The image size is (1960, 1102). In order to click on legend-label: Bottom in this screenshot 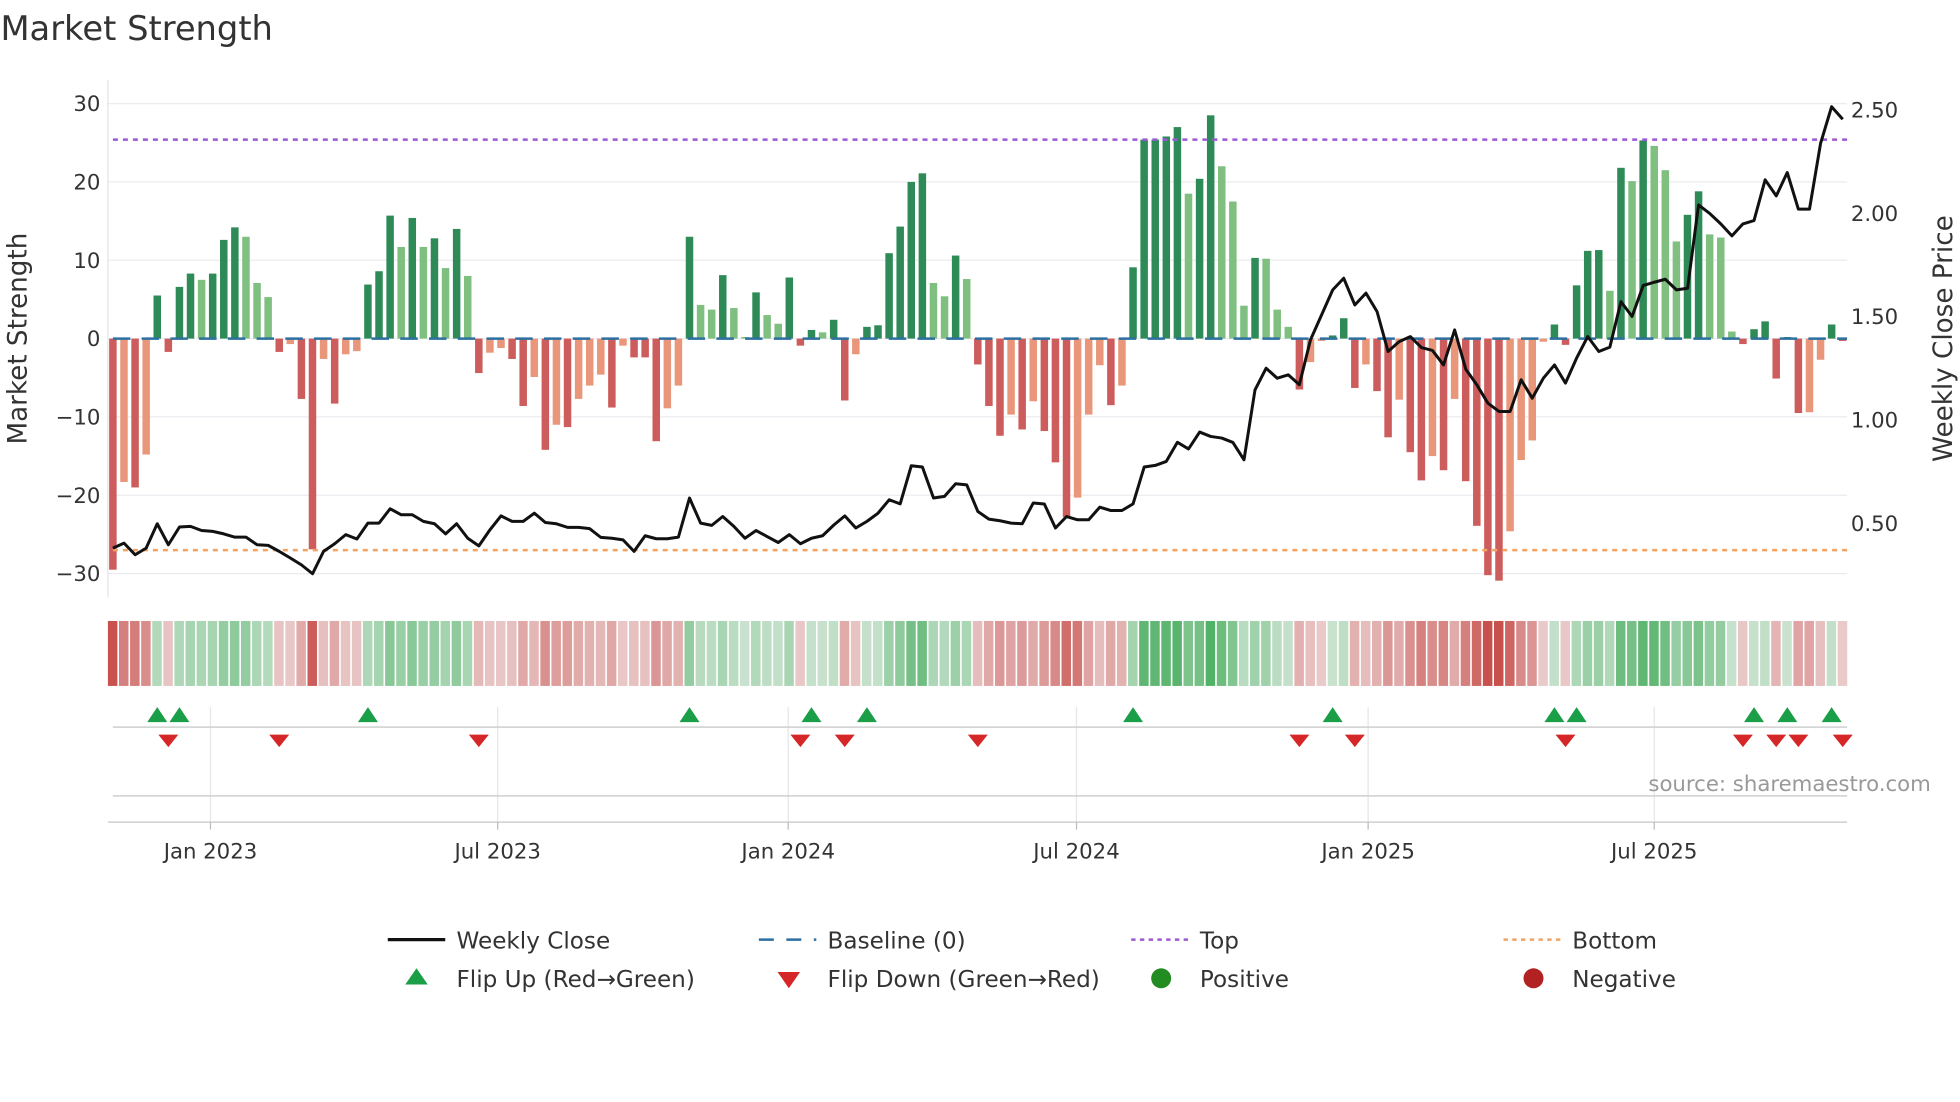, I will do `click(1614, 941)`.